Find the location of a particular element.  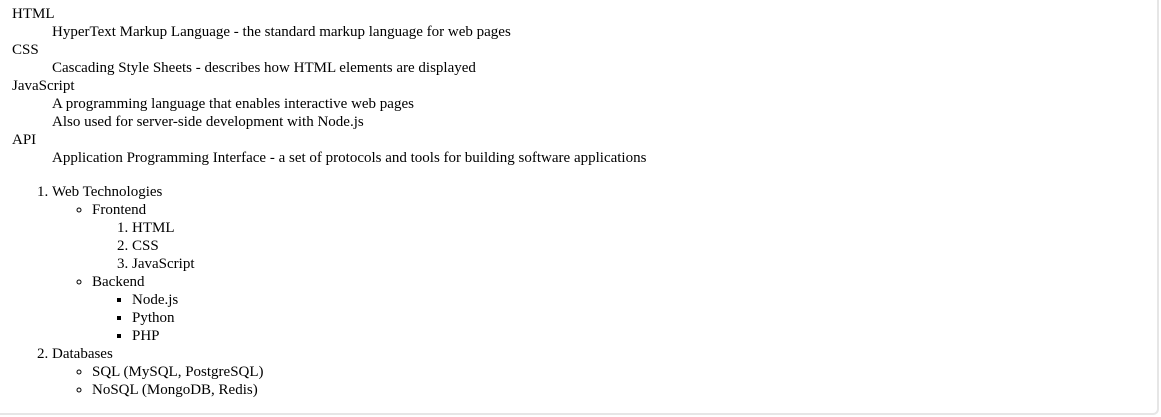

sub-list-item: SQL (MySQL, PostgreSQL) is located at coordinates (369, 372).